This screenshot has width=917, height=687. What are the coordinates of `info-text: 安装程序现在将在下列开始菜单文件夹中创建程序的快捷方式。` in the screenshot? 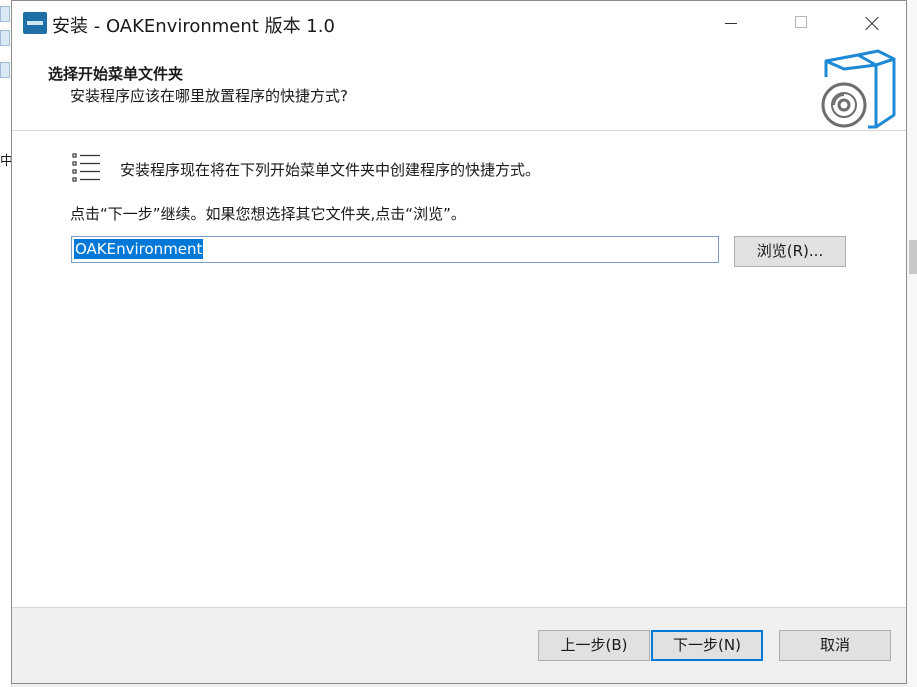 It's located at (330, 170).